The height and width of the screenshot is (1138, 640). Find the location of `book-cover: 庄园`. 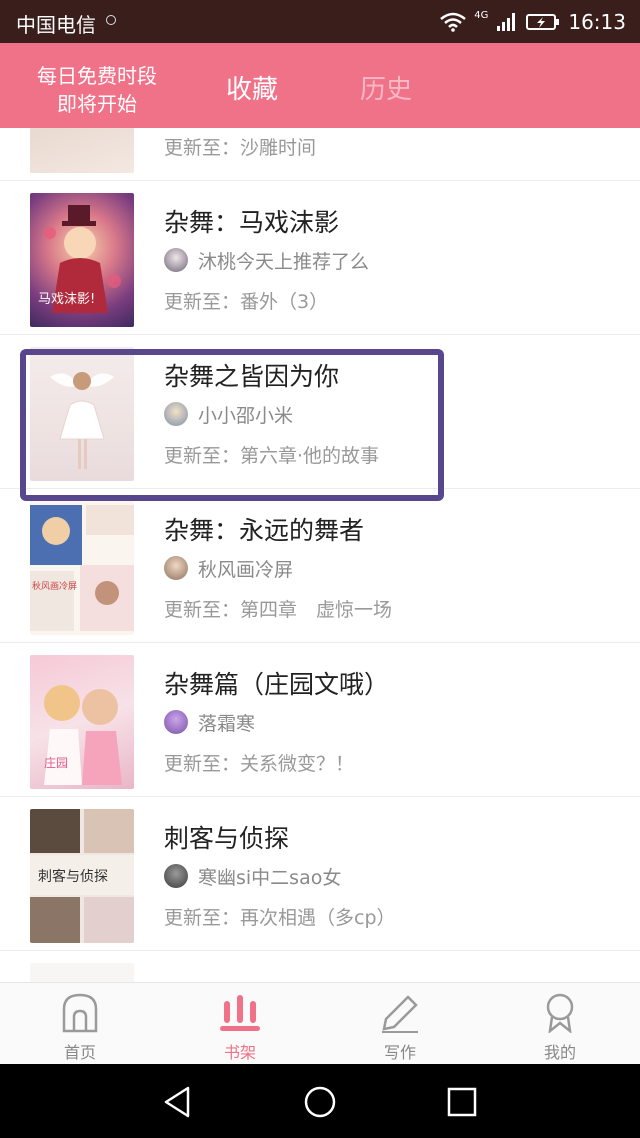

book-cover: 庄园 is located at coordinates (82, 722).